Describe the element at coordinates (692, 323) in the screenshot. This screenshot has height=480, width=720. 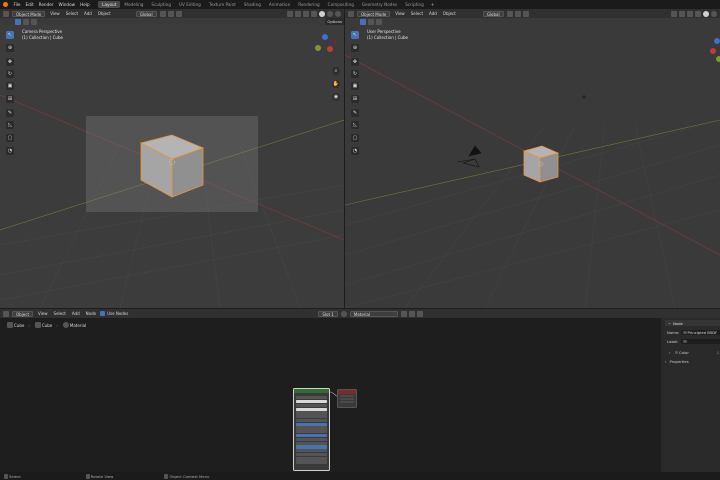
I see `node-panel-header: ⌄ Node` at that location.